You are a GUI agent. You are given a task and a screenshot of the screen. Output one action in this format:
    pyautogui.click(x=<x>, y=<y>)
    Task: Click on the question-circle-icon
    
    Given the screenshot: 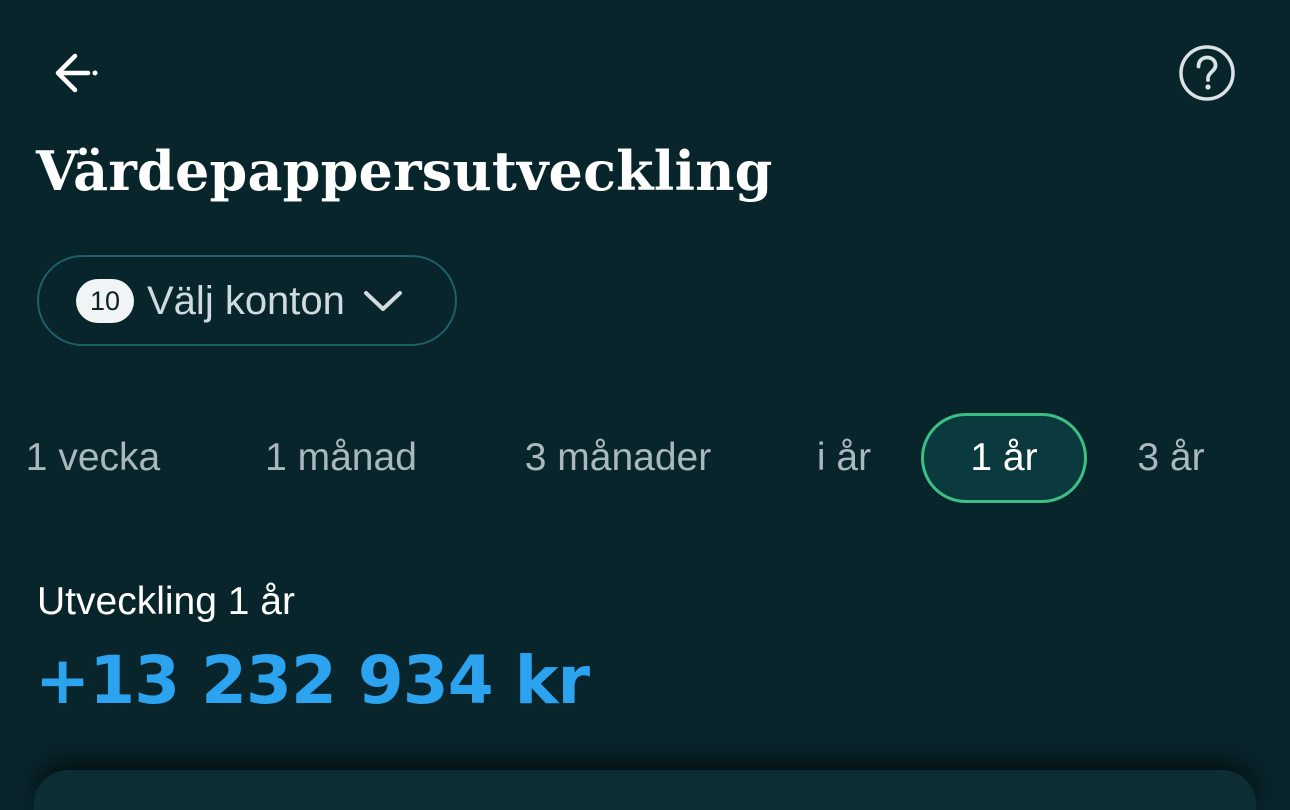 What is the action you would take?
    pyautogui.click(x=1207, y=73)
    